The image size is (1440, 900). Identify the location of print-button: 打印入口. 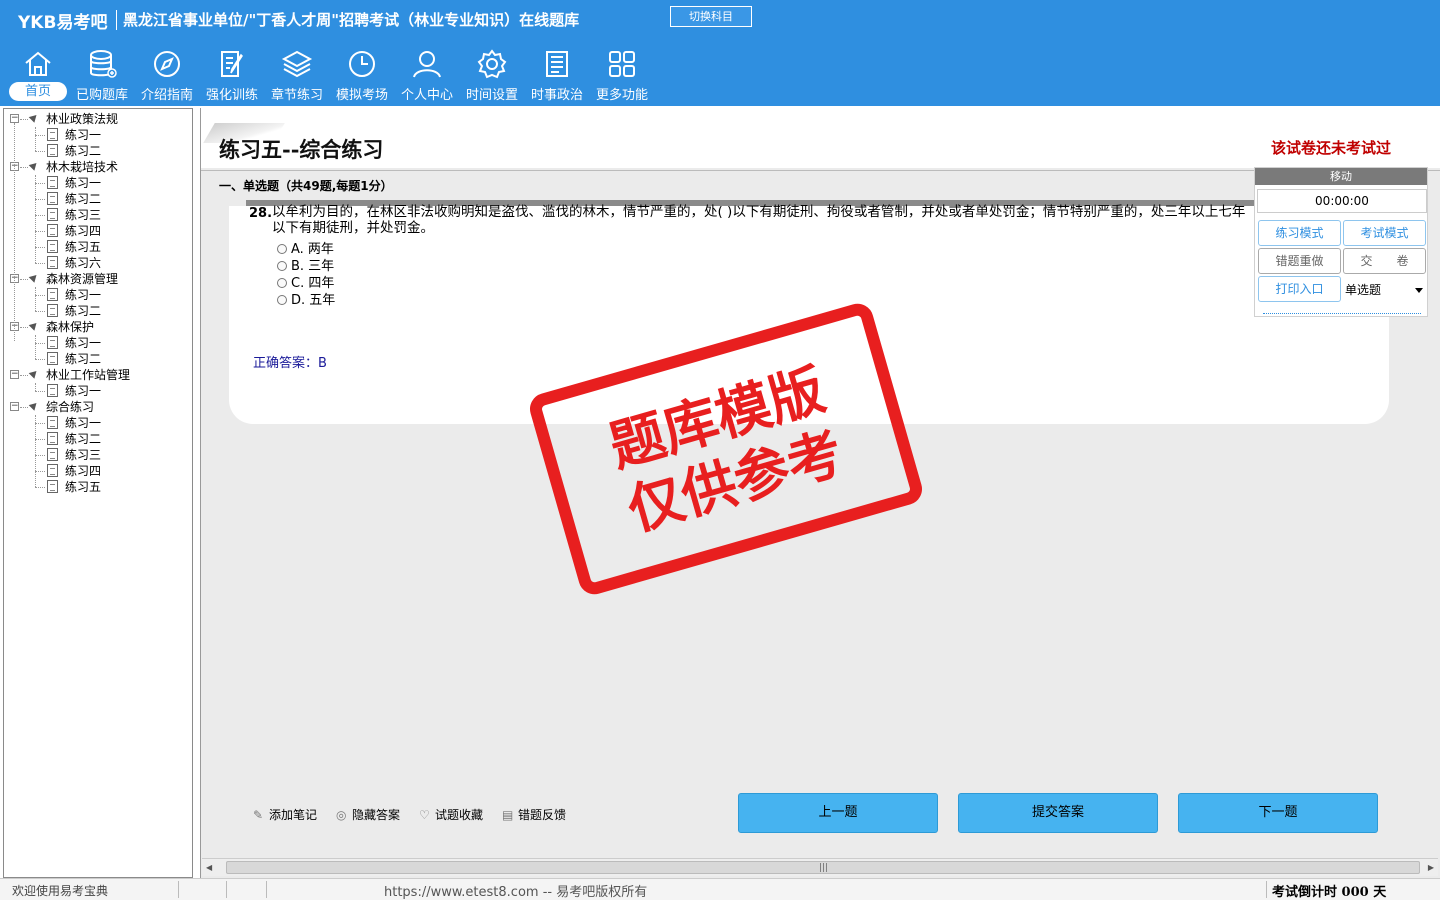
(1299, 289).